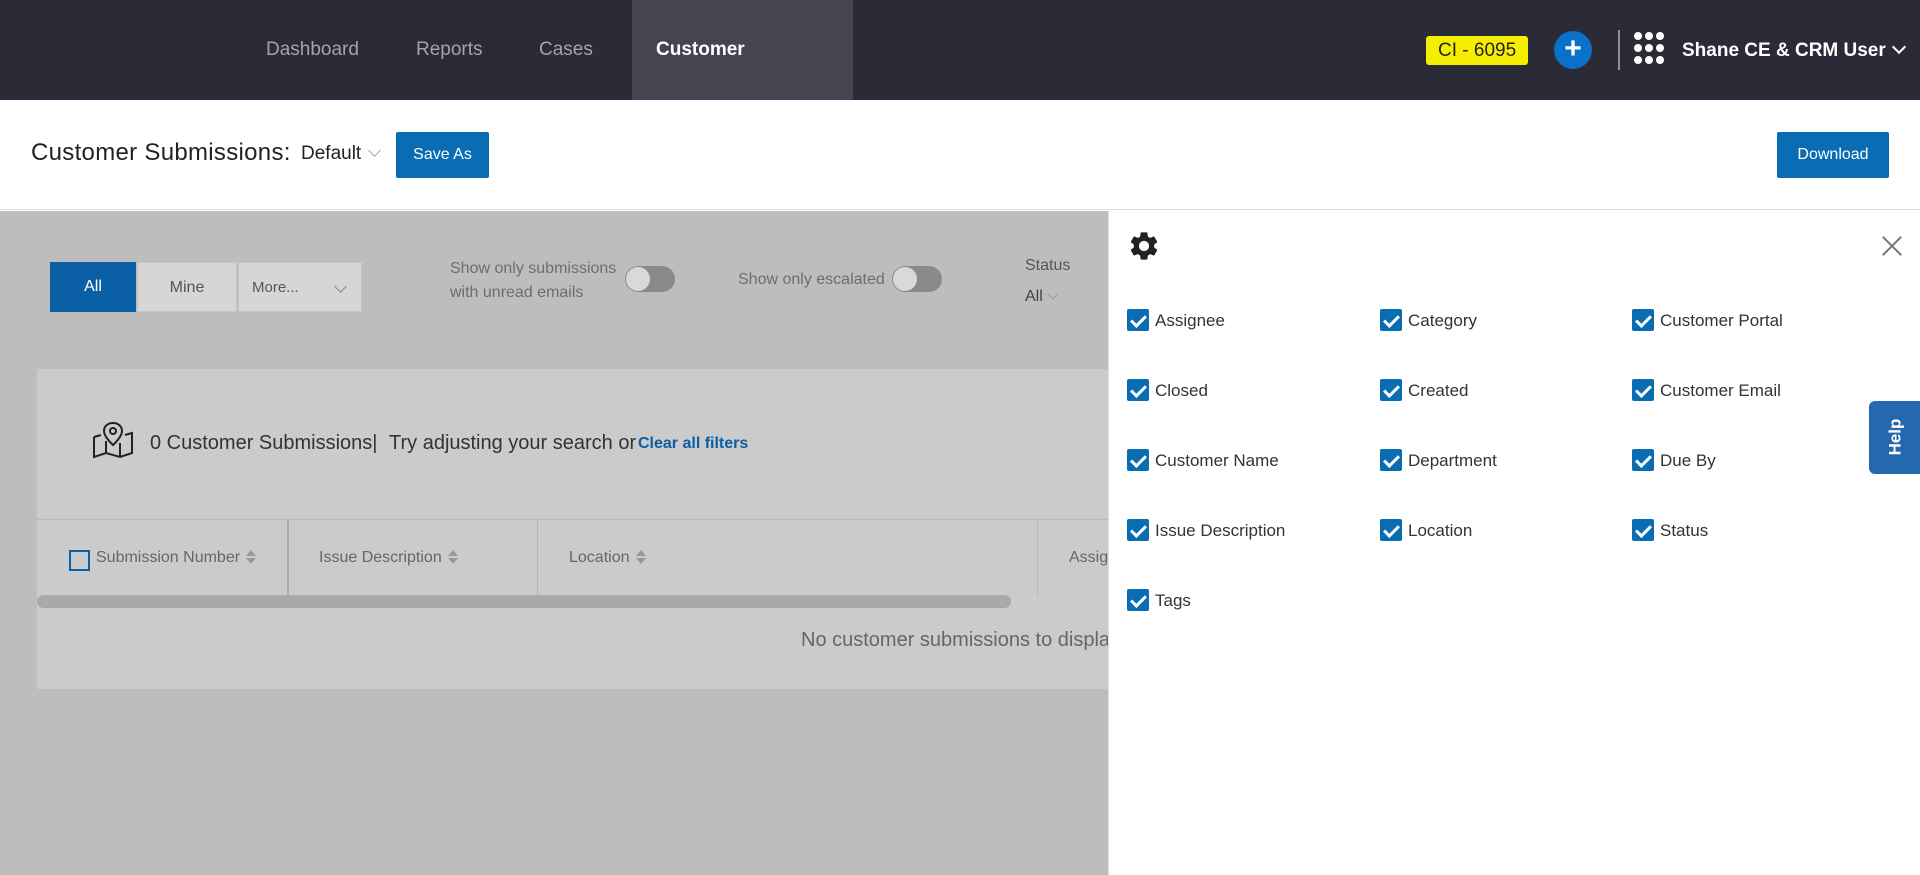 The width and height of the screenshot is (1920, 875). I want to click on download-button: Download, so click(1833, 155).